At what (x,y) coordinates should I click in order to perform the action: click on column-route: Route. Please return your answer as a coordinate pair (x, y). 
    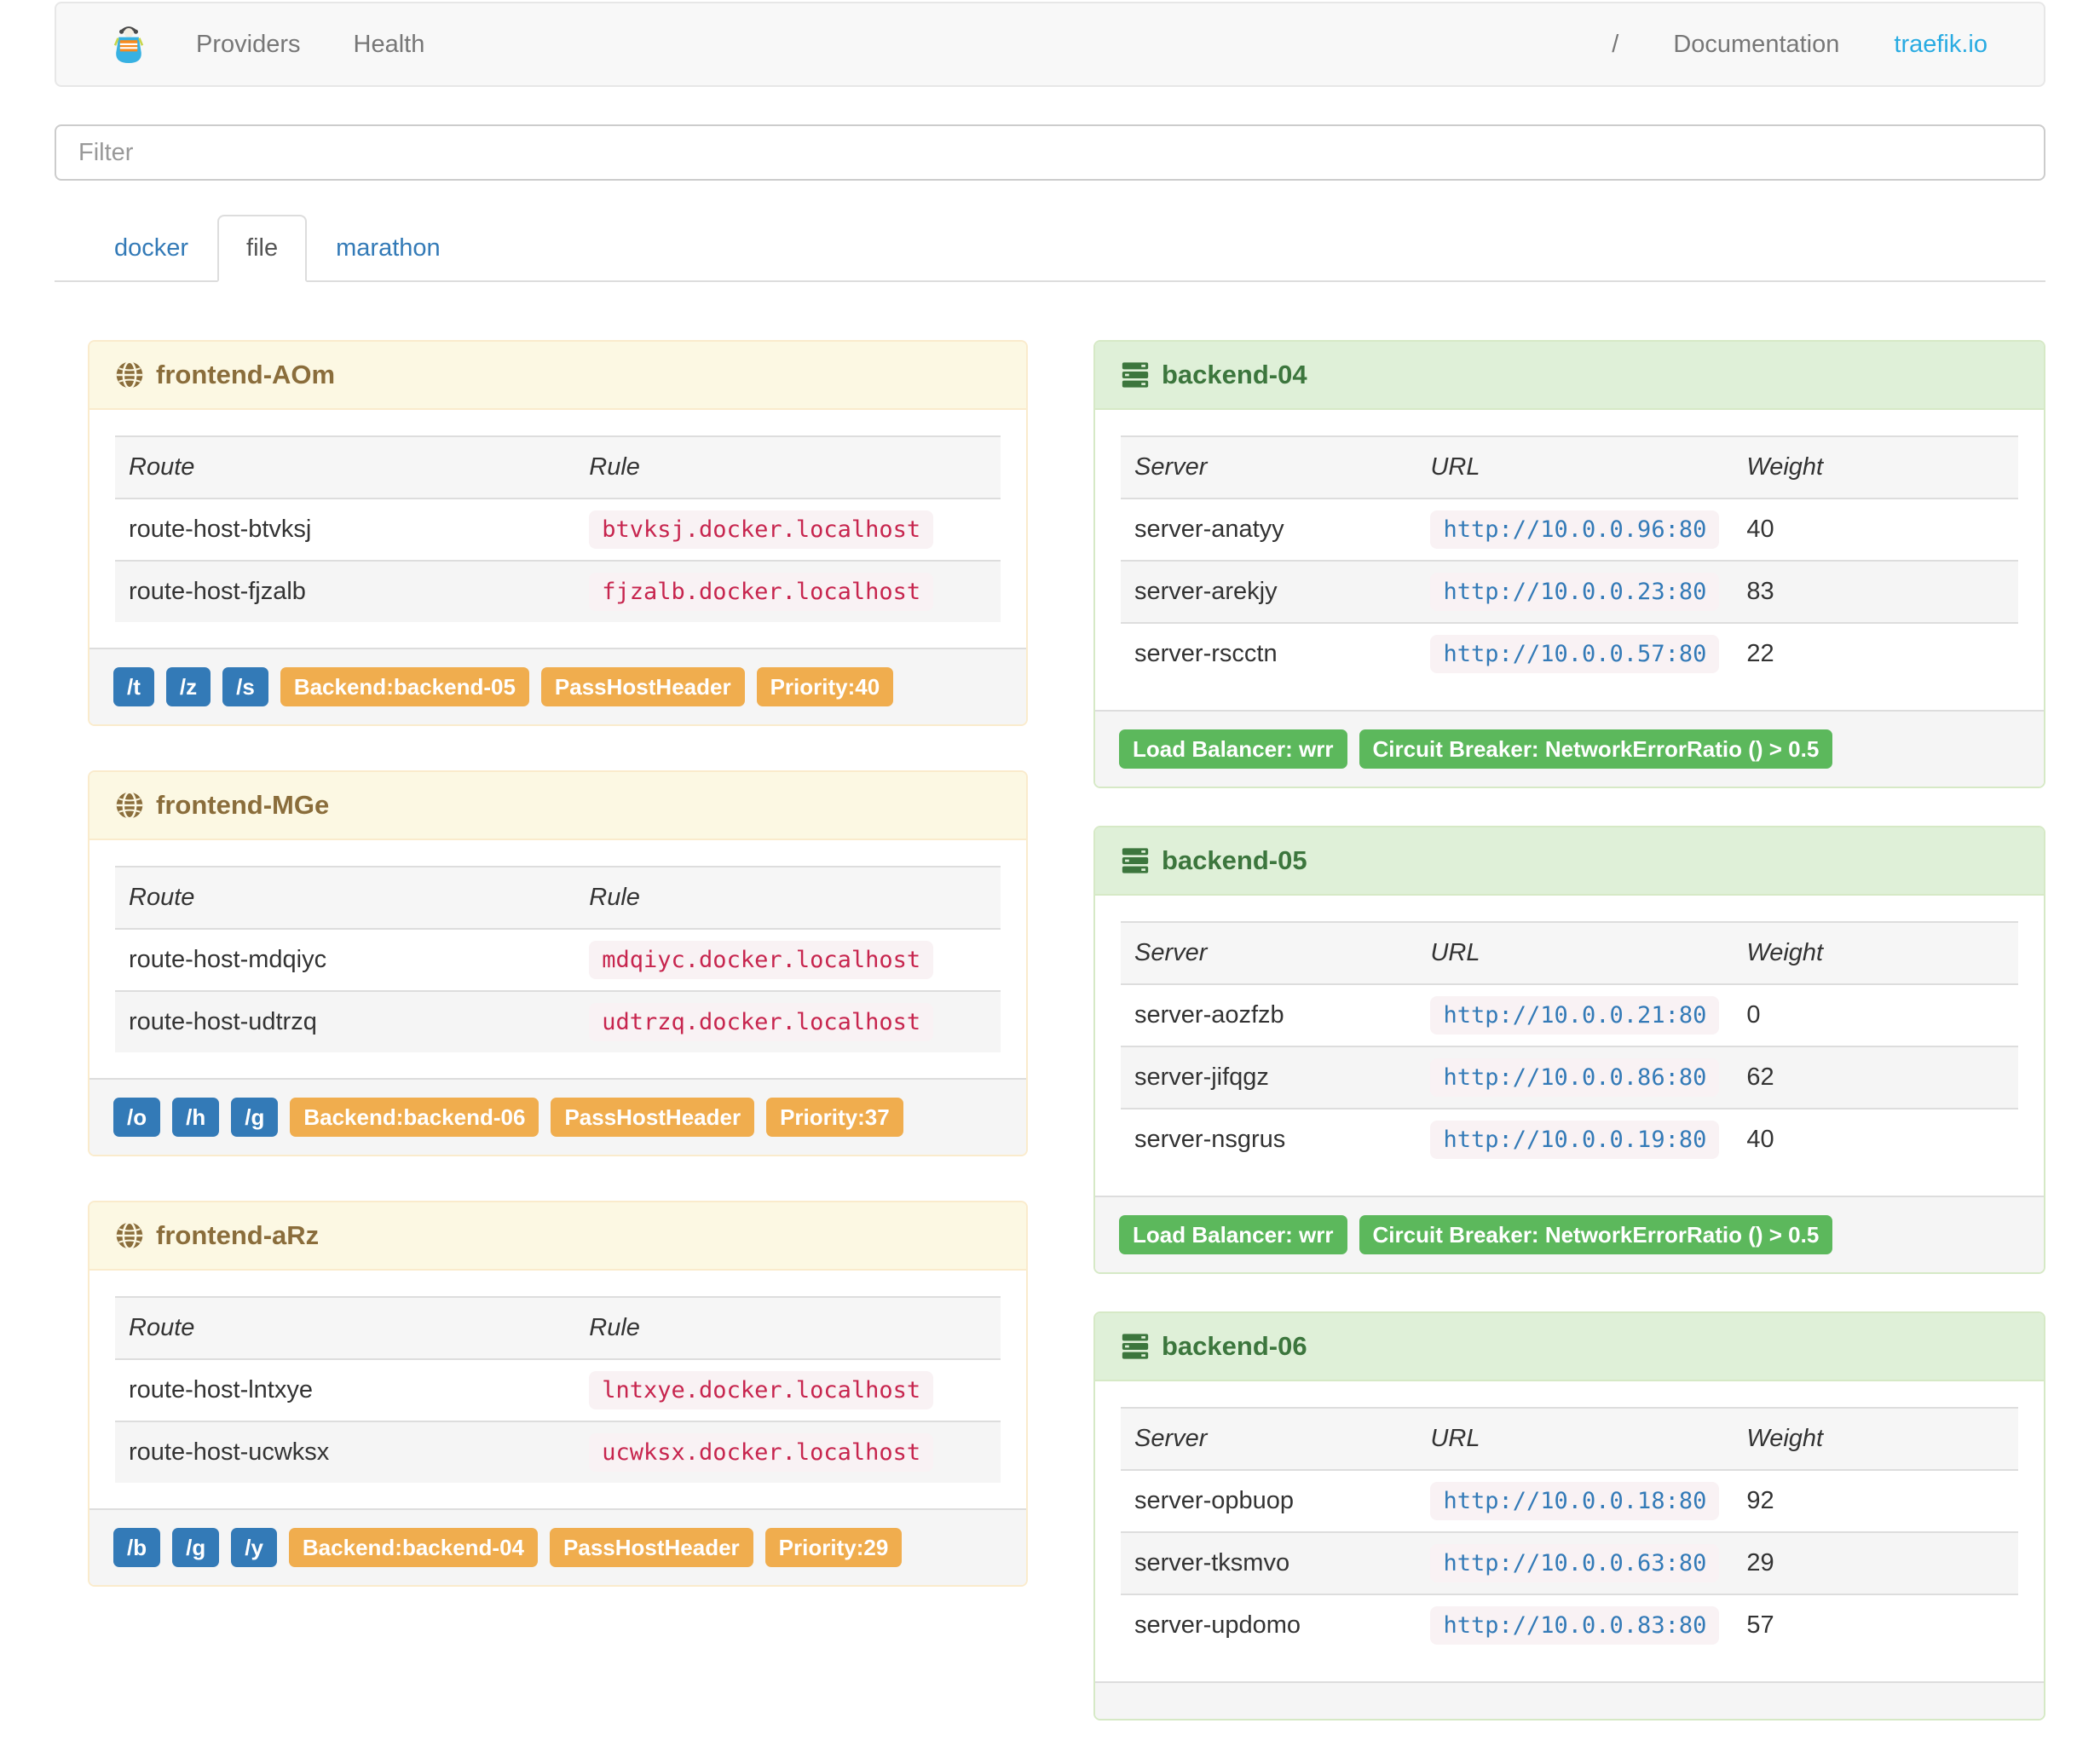
    Looking at the image, I should click on (162, 467).